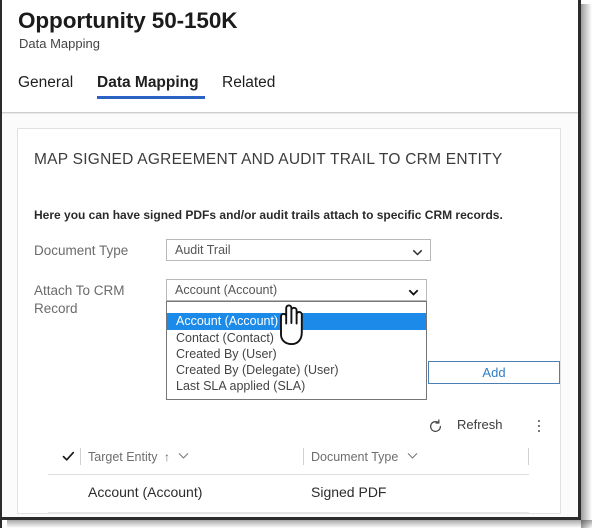 The height and width of the screenshot is (528, 592). I want to click on cell-document-type: Signed PDF, so click(349, 492).